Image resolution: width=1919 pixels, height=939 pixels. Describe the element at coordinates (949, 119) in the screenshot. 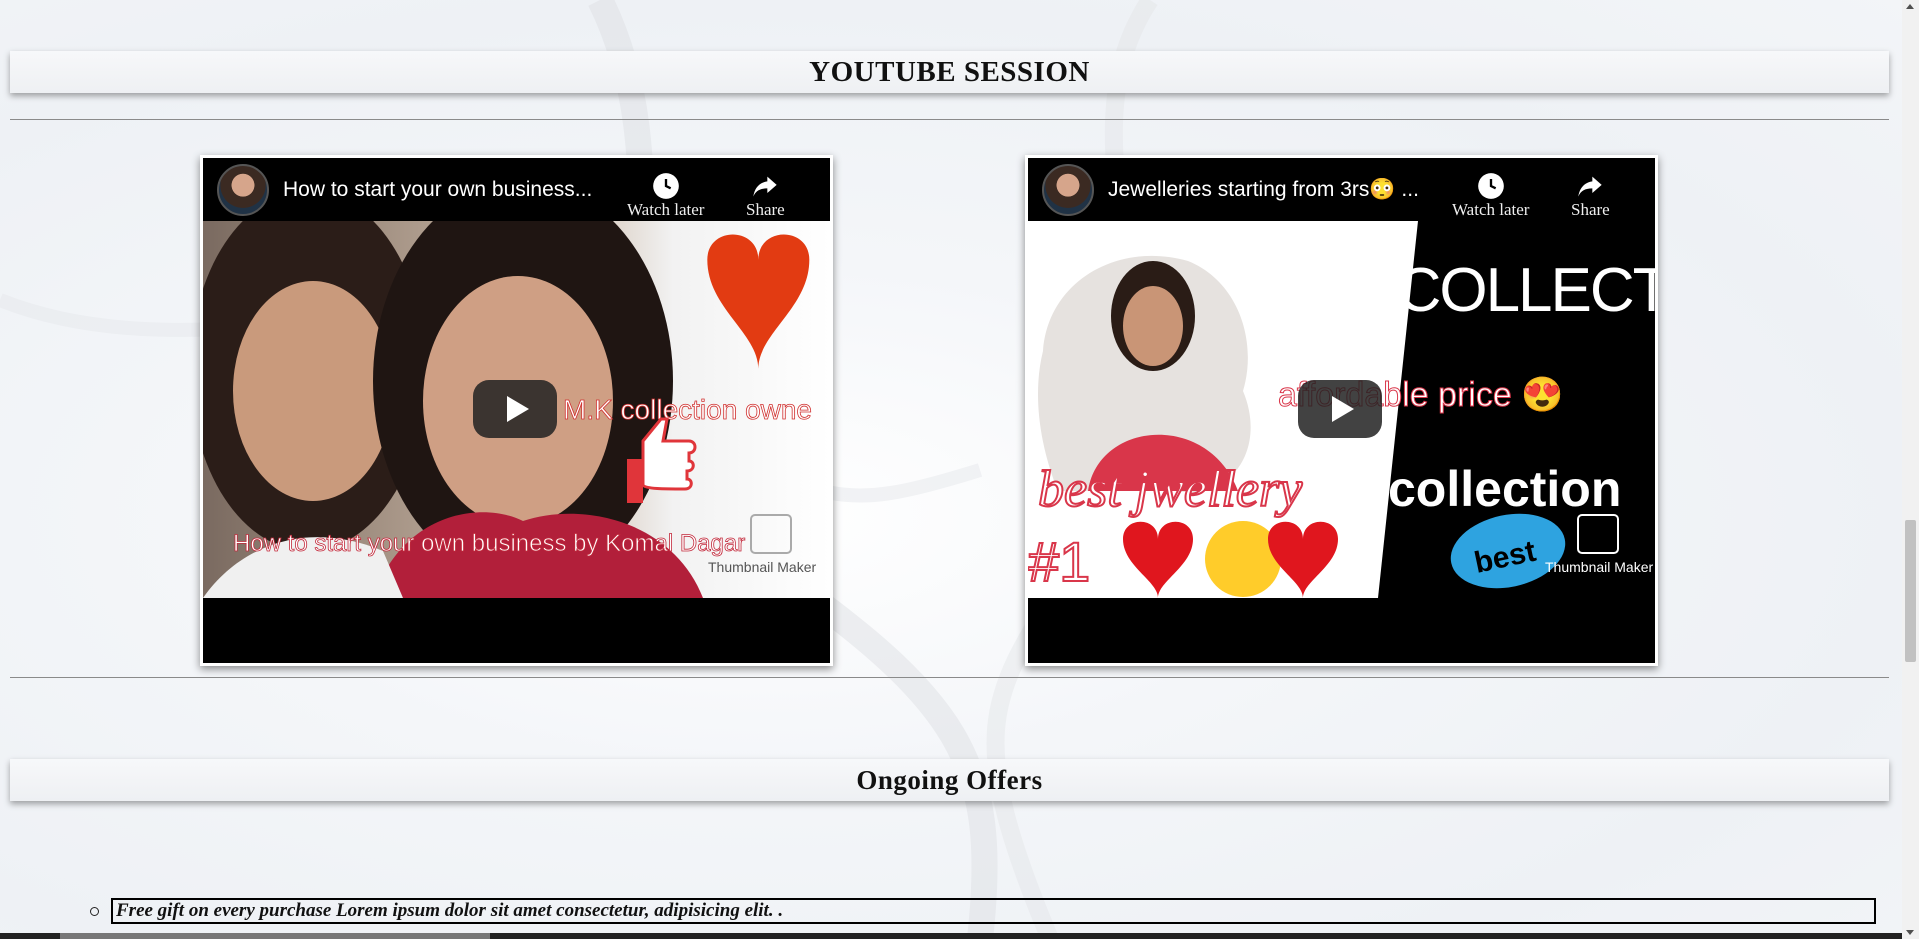

I see `divider-top` at that location.